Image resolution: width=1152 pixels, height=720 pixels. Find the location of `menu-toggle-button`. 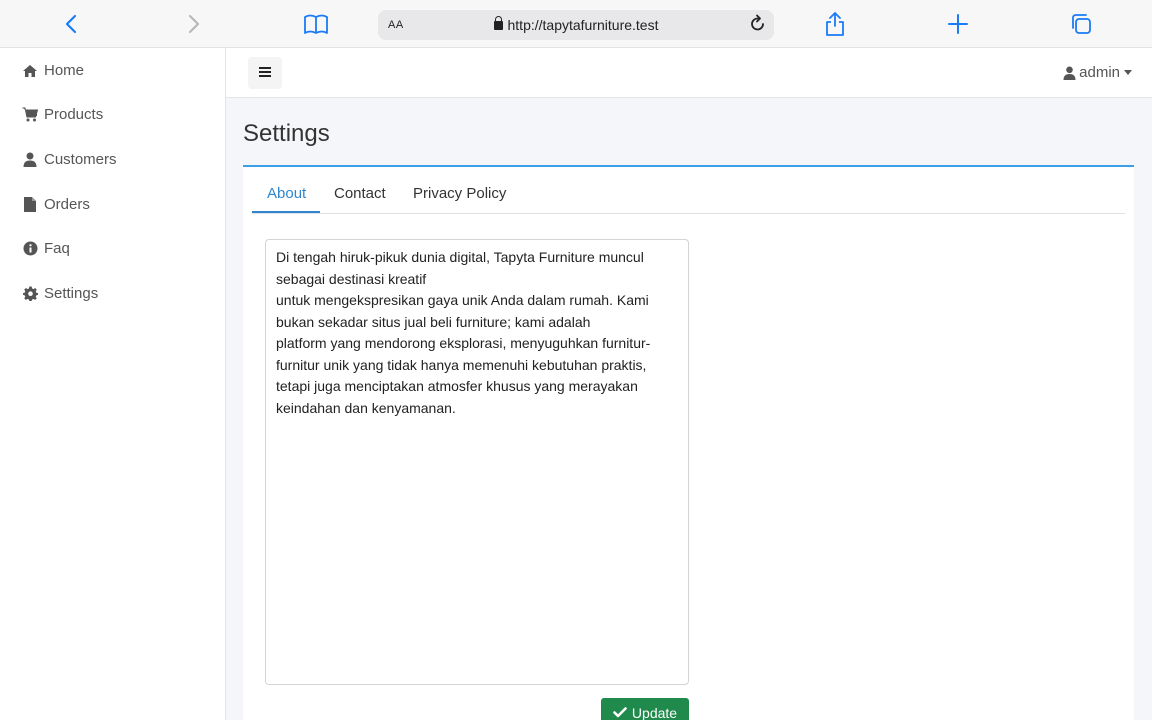

menu-toggle-button is located at coordinates (265, 73).